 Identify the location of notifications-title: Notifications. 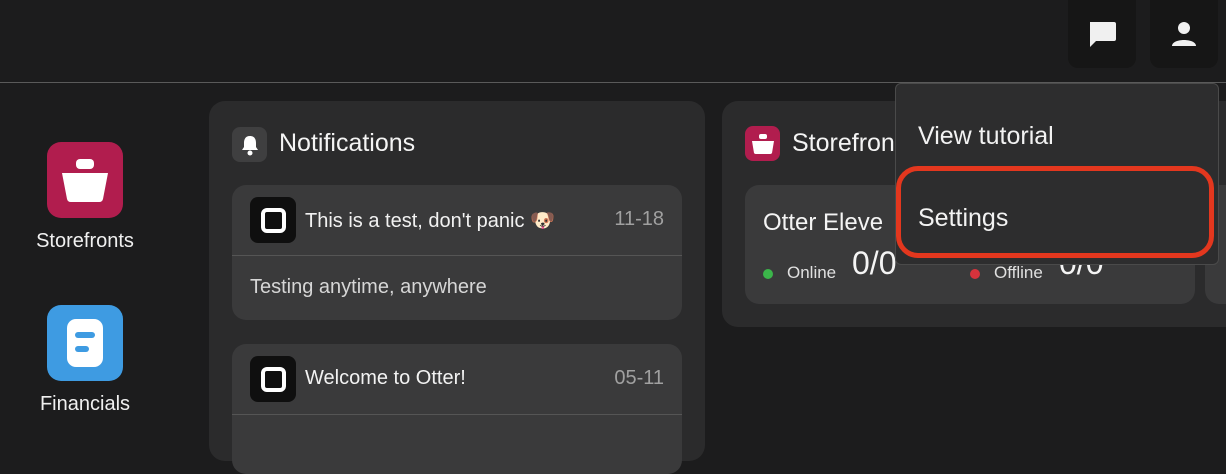
(347, 143).